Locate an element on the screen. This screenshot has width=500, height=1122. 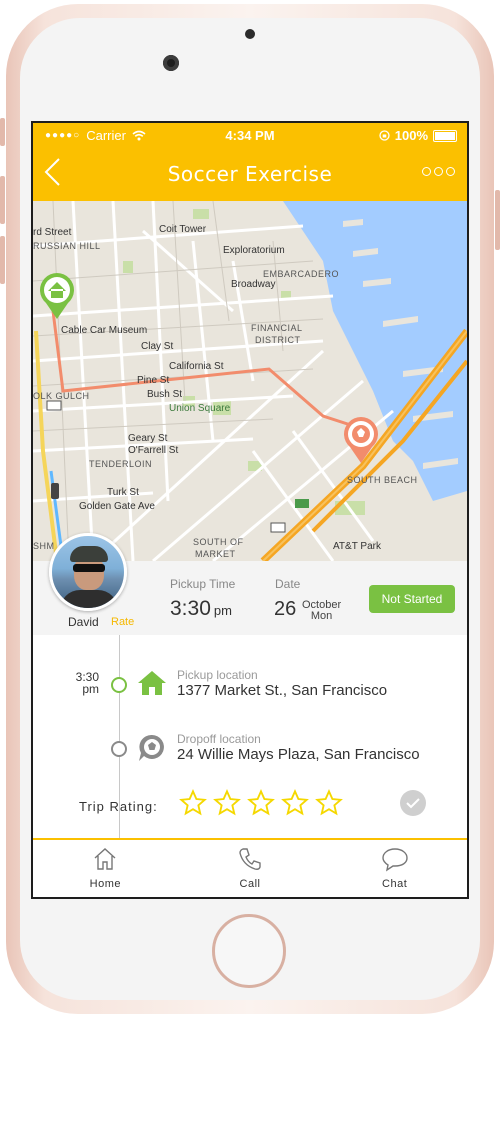
avatar is located at coordinates (88, 572).